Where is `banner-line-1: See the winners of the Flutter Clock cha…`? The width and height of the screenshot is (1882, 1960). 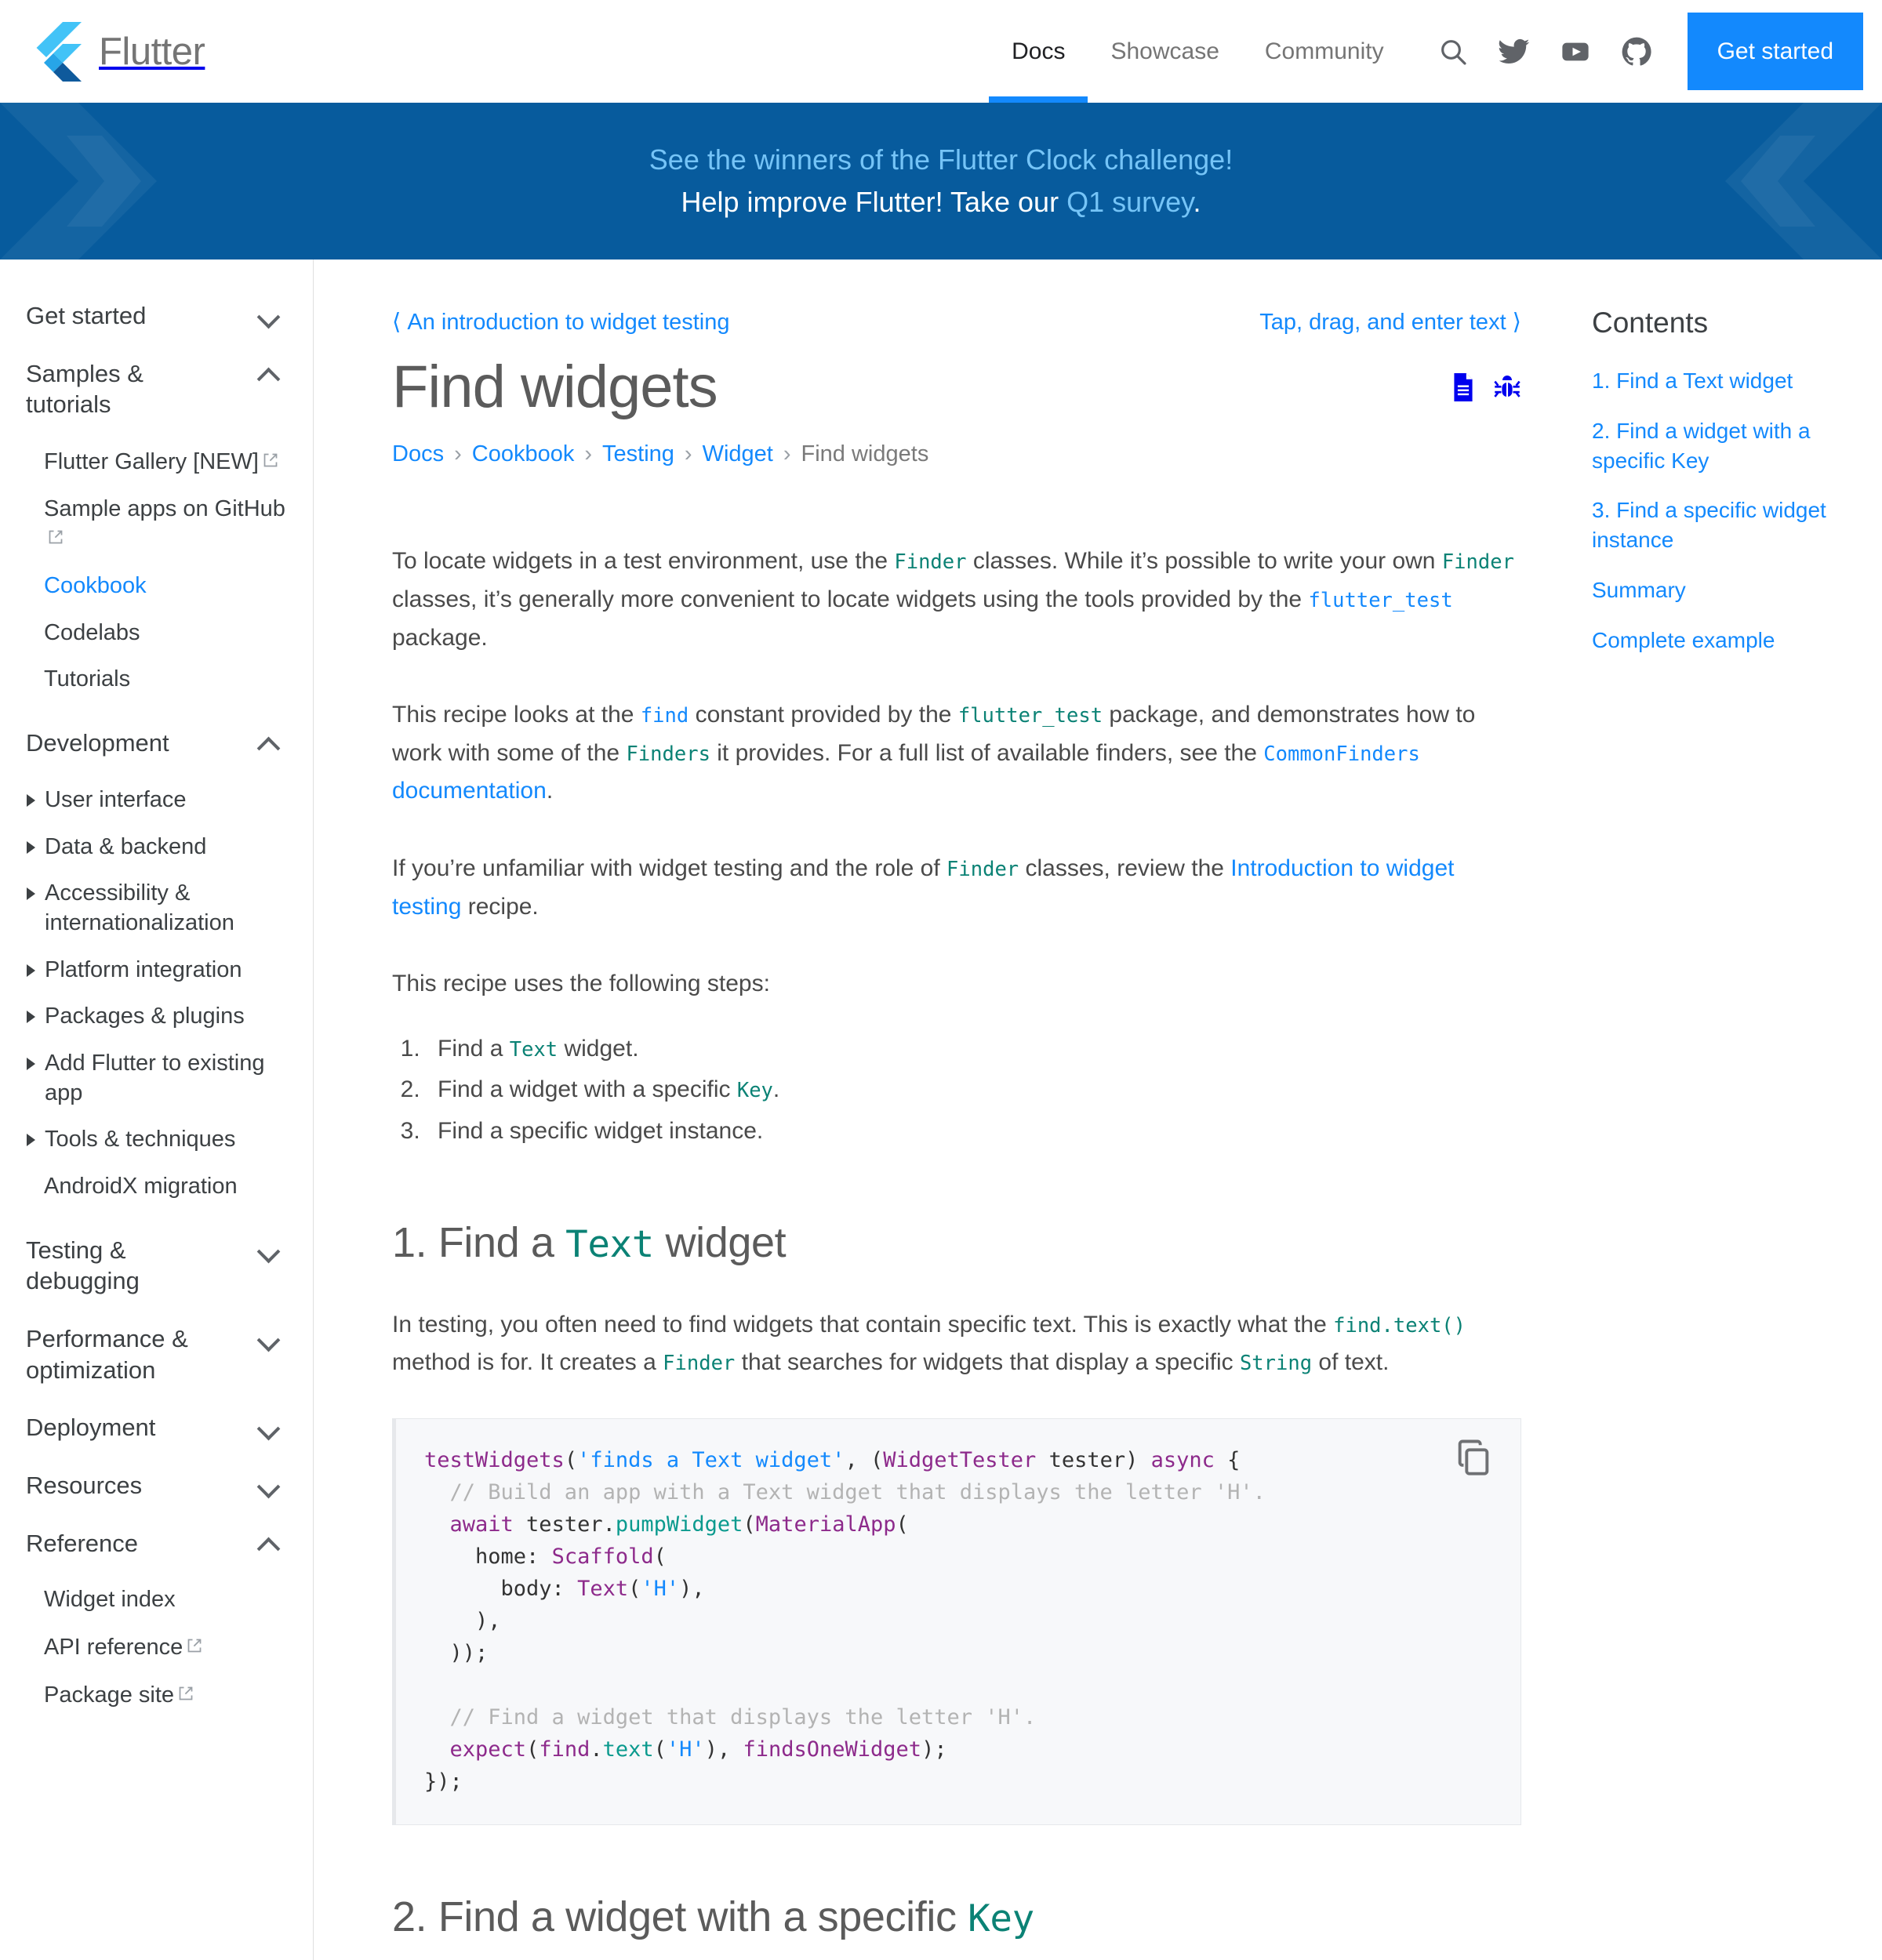
banner-line-1: See the winners of the Flutter Clock cha… is located at coordinates (941, 159).